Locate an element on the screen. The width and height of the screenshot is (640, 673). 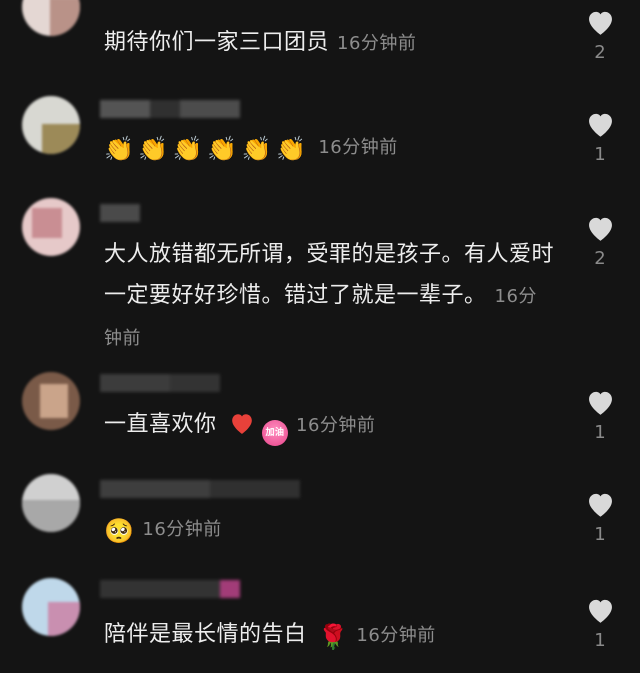
comment-text: 陪伴是最长情的告白 🌹 16分钟前 is located at coordinates (329, 635).